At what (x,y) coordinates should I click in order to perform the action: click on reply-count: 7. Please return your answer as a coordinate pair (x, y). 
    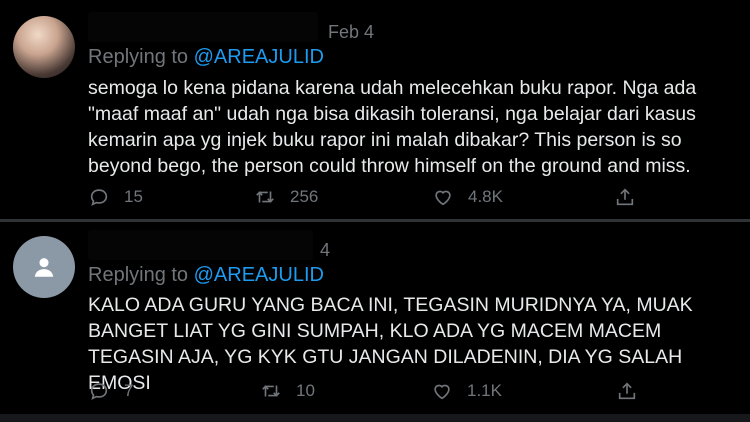
    Looking at the image, I should click on (129, 390).